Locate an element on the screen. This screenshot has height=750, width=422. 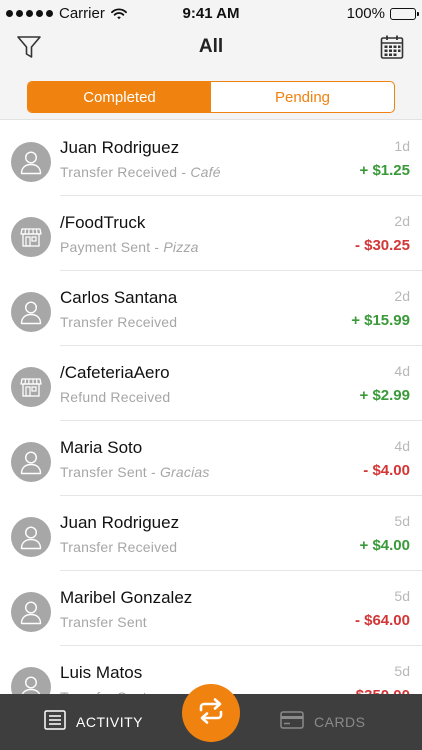
credit-card-icon is located at coordinates (292, 722).